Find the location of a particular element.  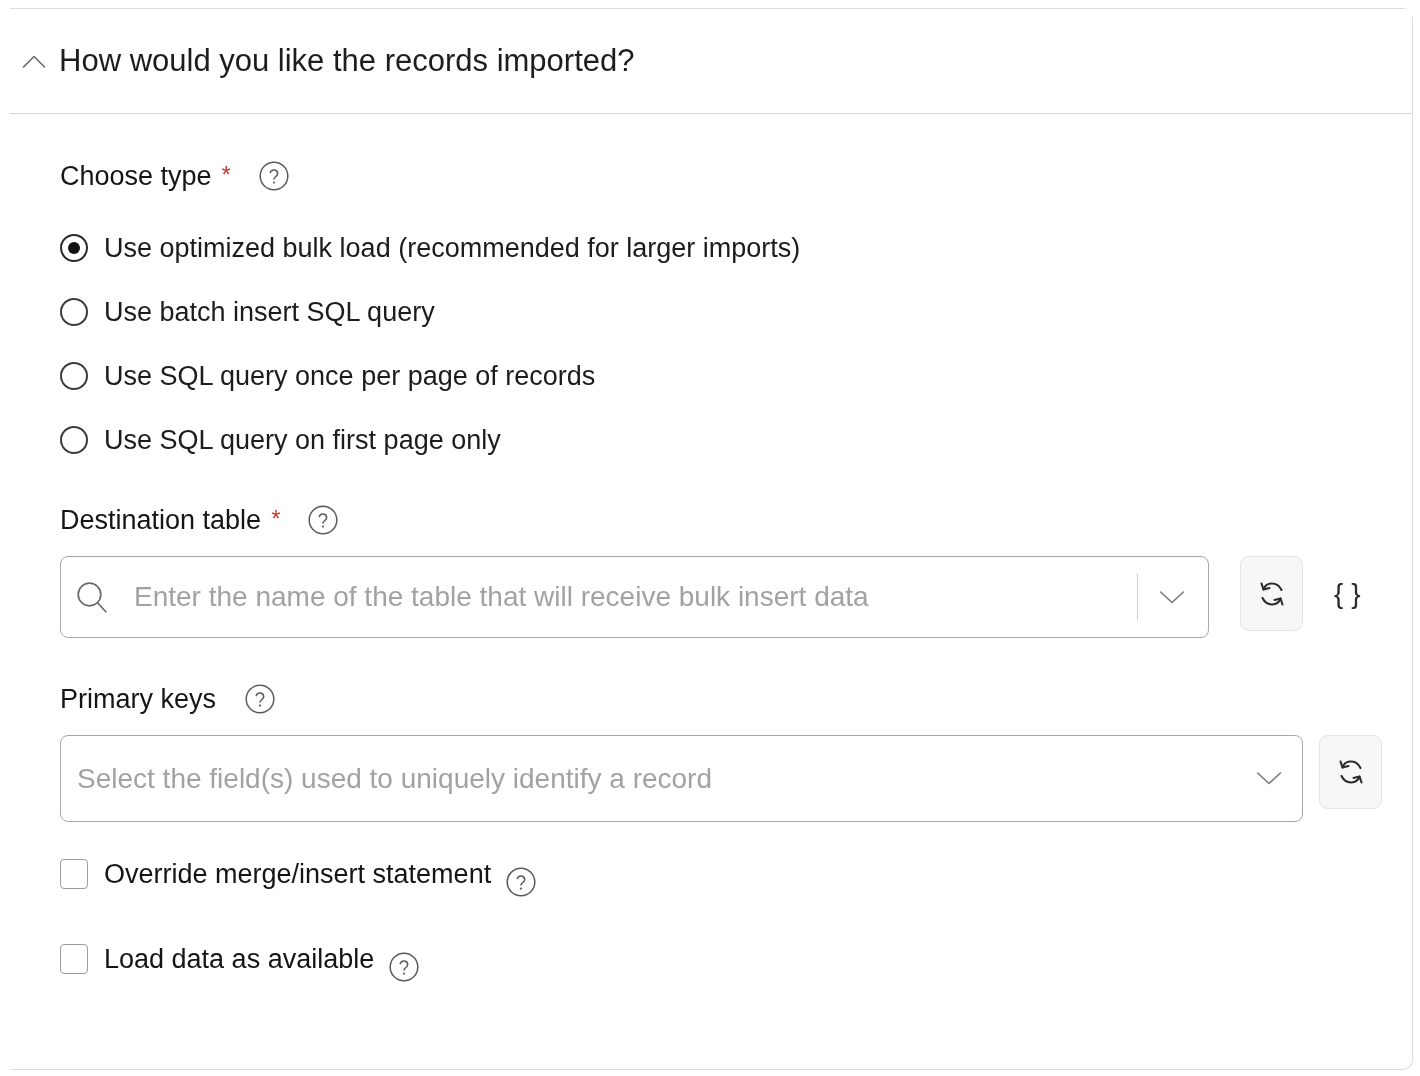

field-label: Choose type is located at coordinates (136, 176).